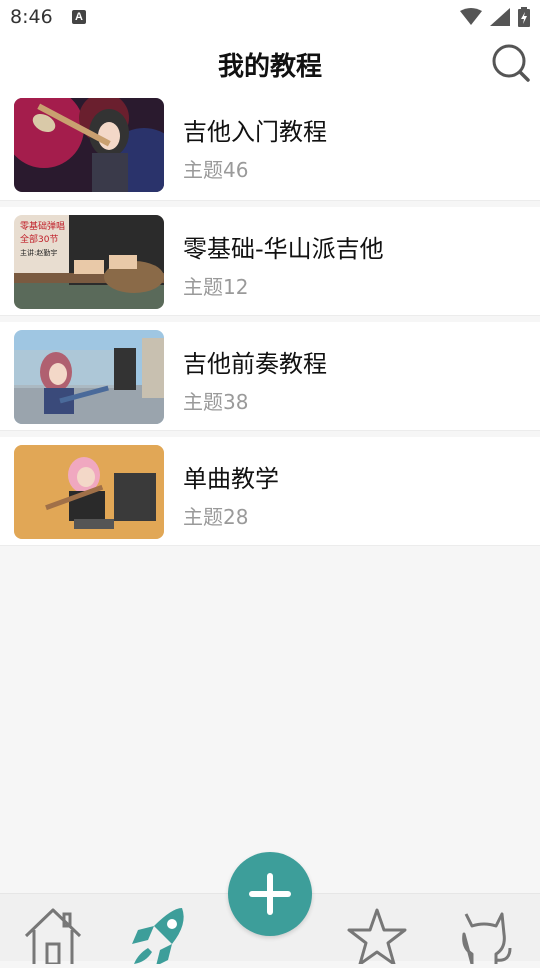  I want to click on add-button, so click(270, 894).